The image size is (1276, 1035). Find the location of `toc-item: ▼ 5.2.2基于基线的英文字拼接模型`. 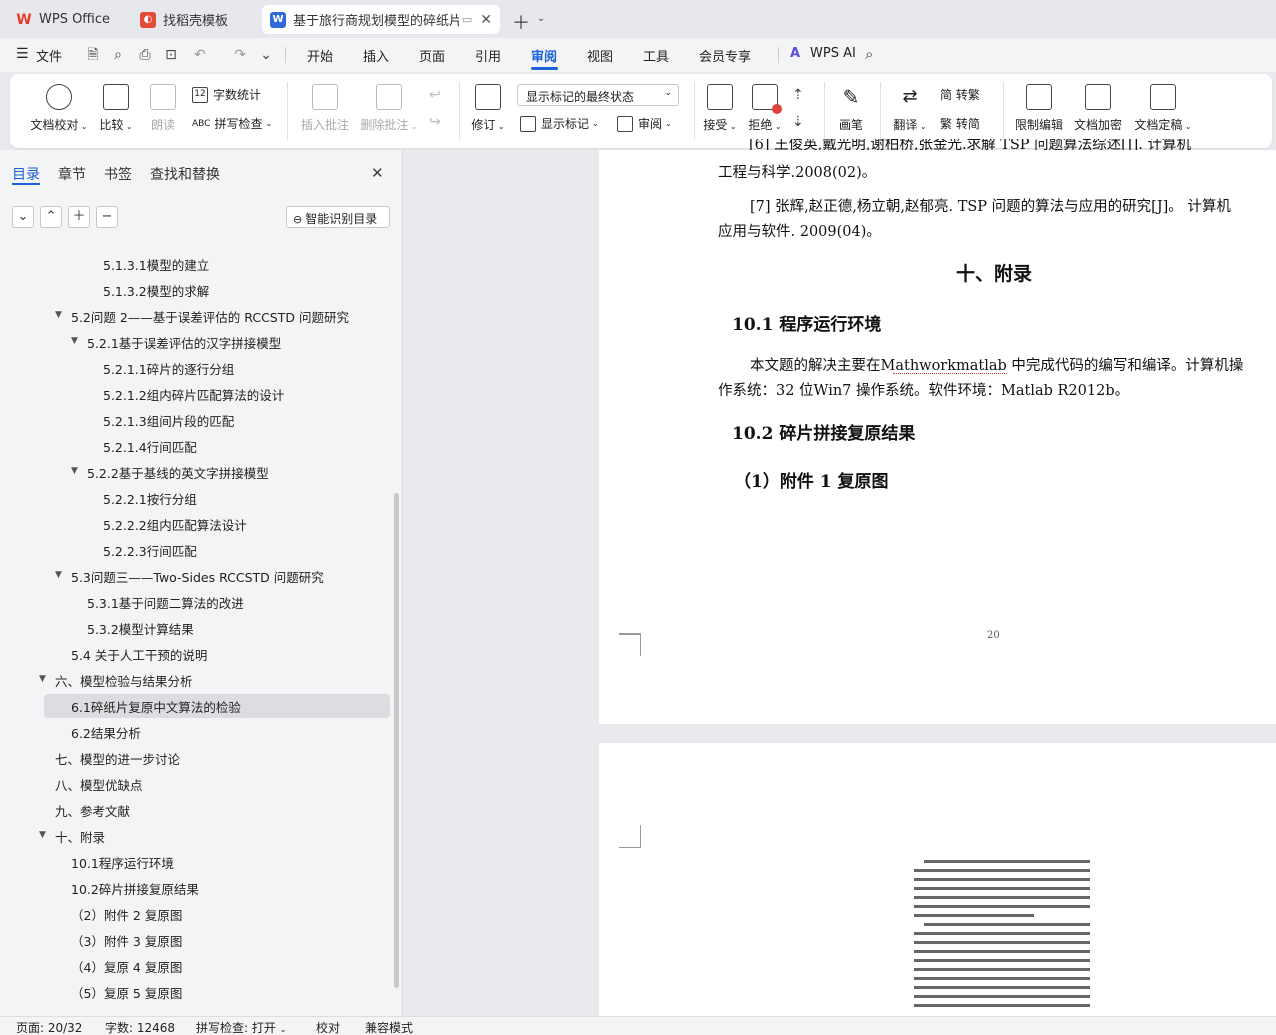

toc-item: ▼ 5.2.2基于基线的英文字拼接模型 is located at coordinates (170, 472).